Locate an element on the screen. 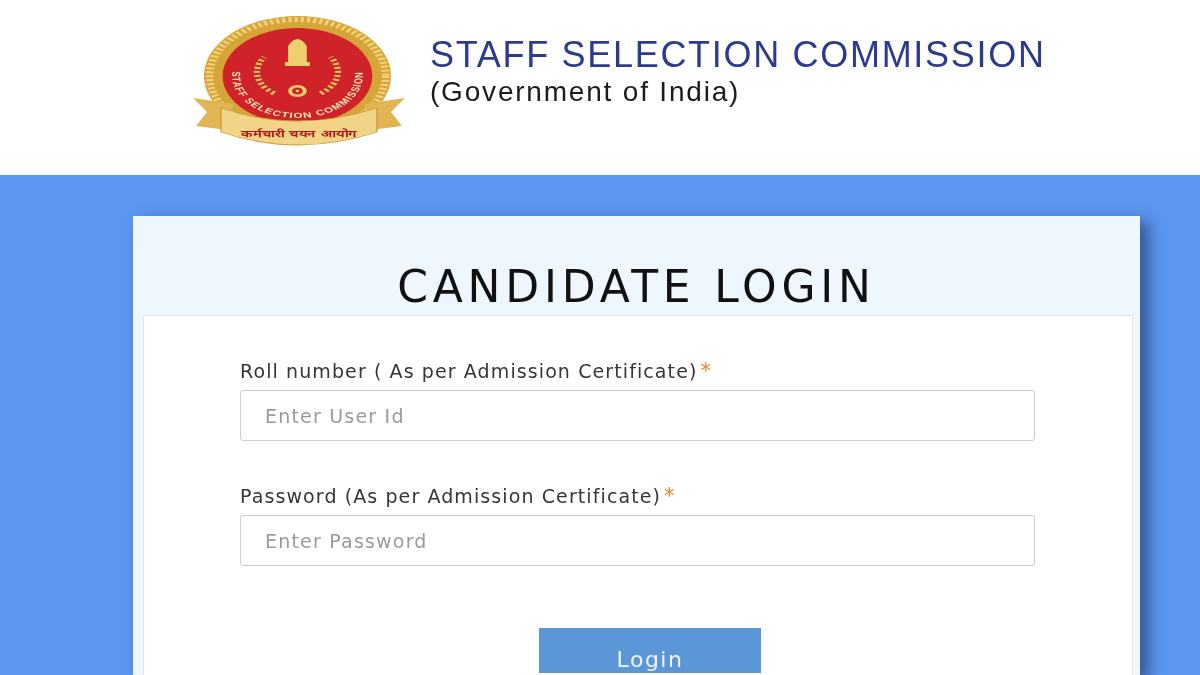  login-title: CANDIDATE LOGIN is located at coordinates (636, 287).